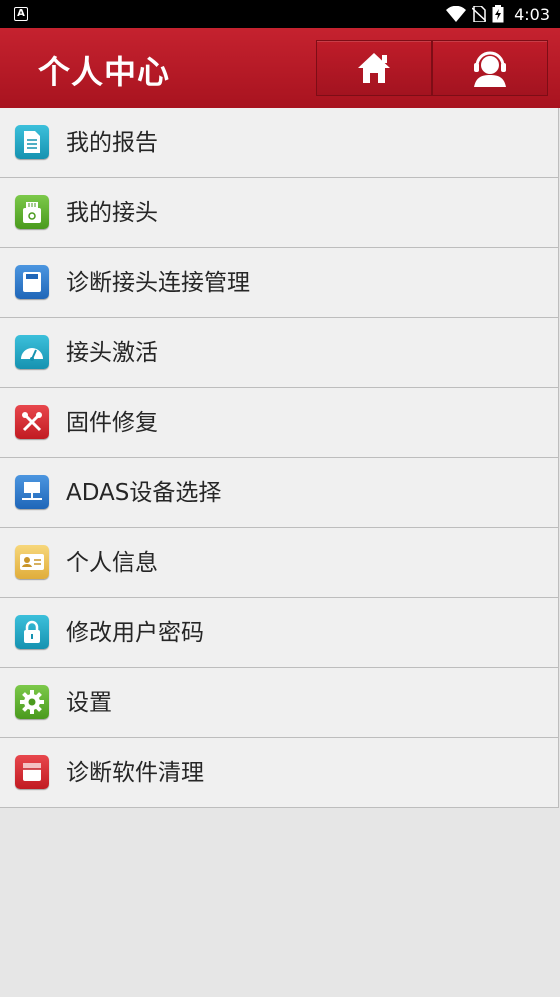 This screenshot has width=560, height=997. Describe the element at coordinates (280, 14) in the screenshot. I see `status-bar: A 4:03` at that location.